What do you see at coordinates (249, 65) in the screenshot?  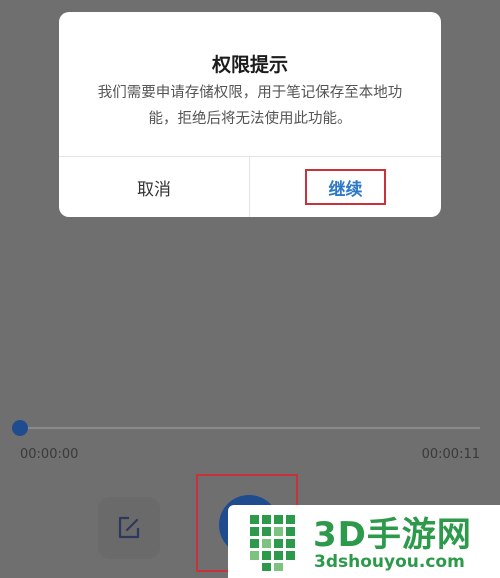 I see `dialog-title: 权限提示` at bounding box center [249, 65].